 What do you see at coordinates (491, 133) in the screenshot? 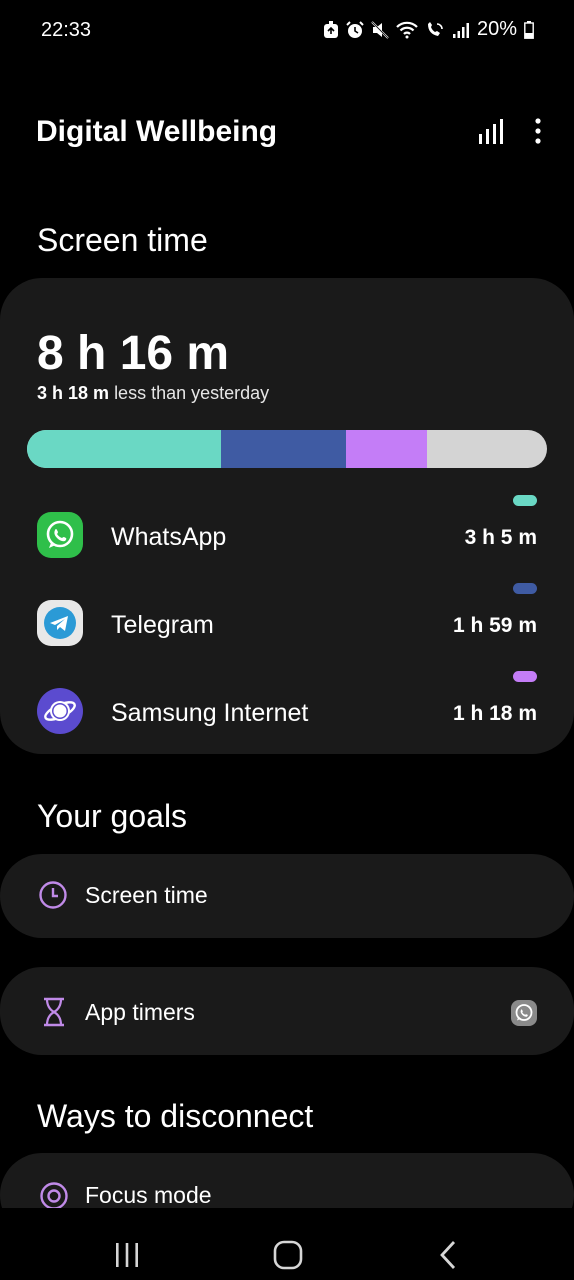
I see `chart-icon` at bounding box center [491, 133].